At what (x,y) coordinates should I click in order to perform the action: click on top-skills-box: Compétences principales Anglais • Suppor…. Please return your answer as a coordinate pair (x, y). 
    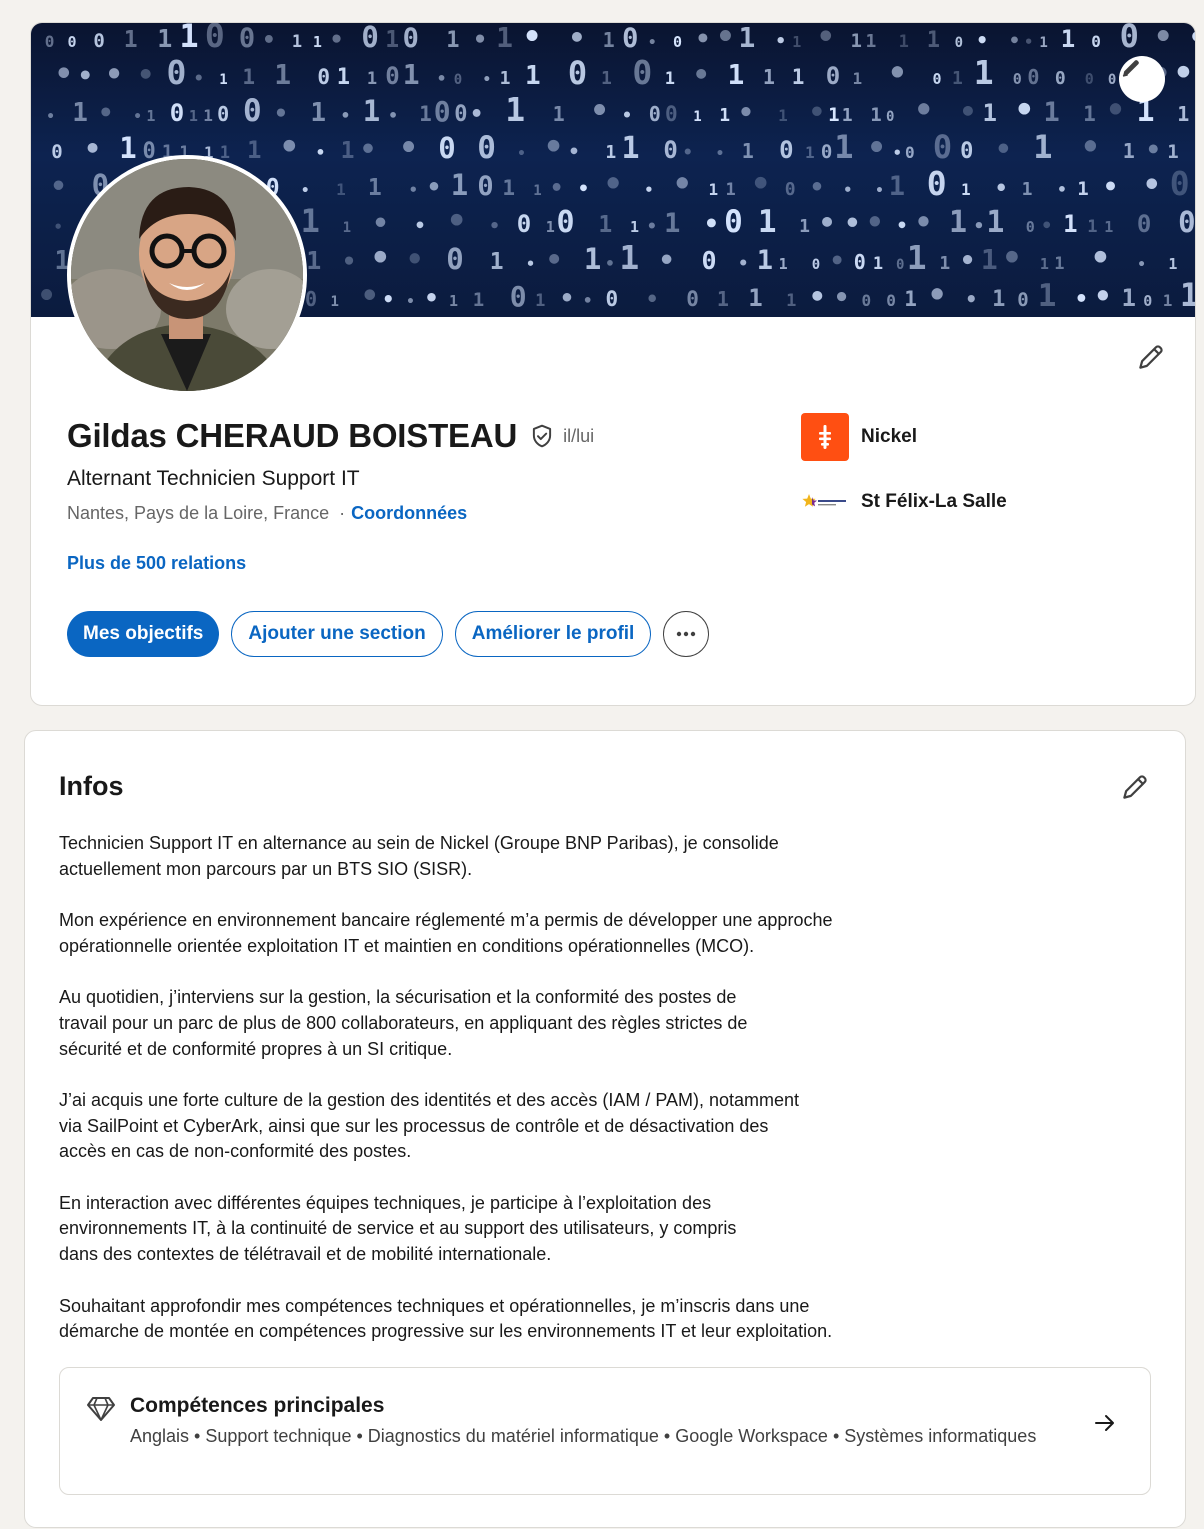
    Looking at the image, I should click on (605, 1431).